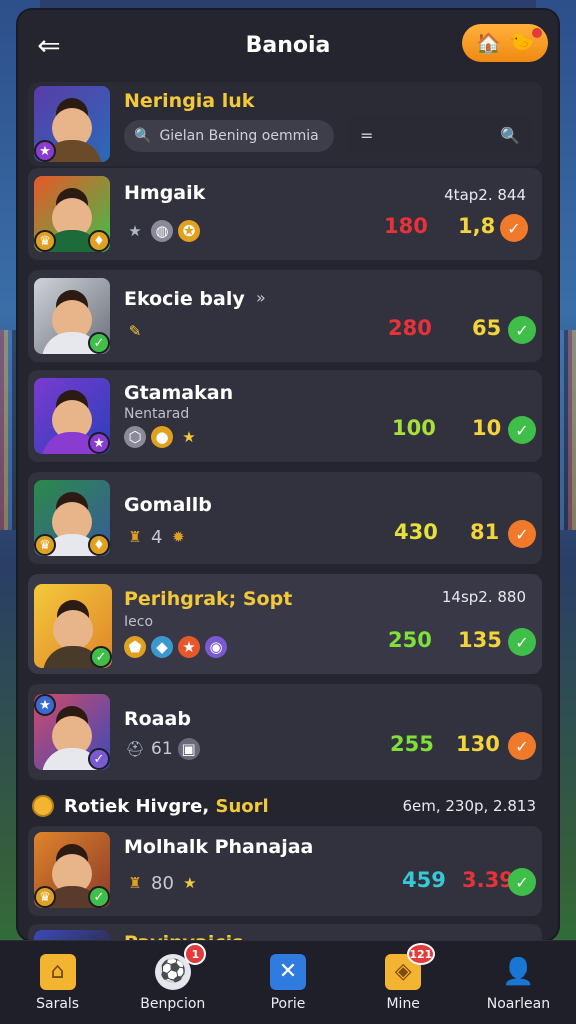 This screenshot has height=1024, width=576. Describe the element at coordinates (162, 647) in the screenshot. I see `gem-icon: ◆` at that location.